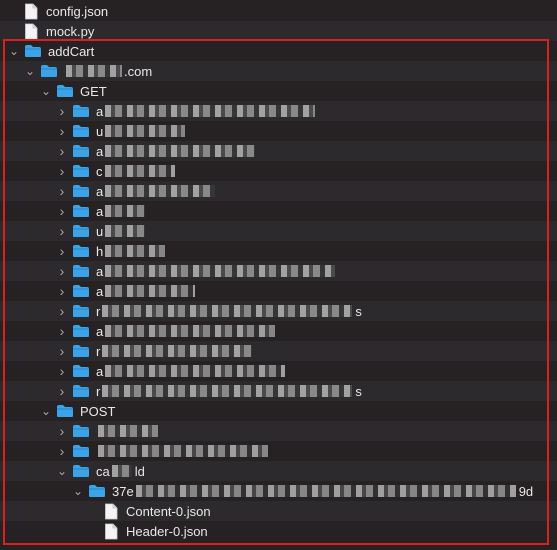 The width and height of the screenshot is (557, 550). What do you see at coordinates (278, 491) in the screenshot?
I see `tree-folder-row: ⌄ 37e 9d` at bounding box center [278, 491].